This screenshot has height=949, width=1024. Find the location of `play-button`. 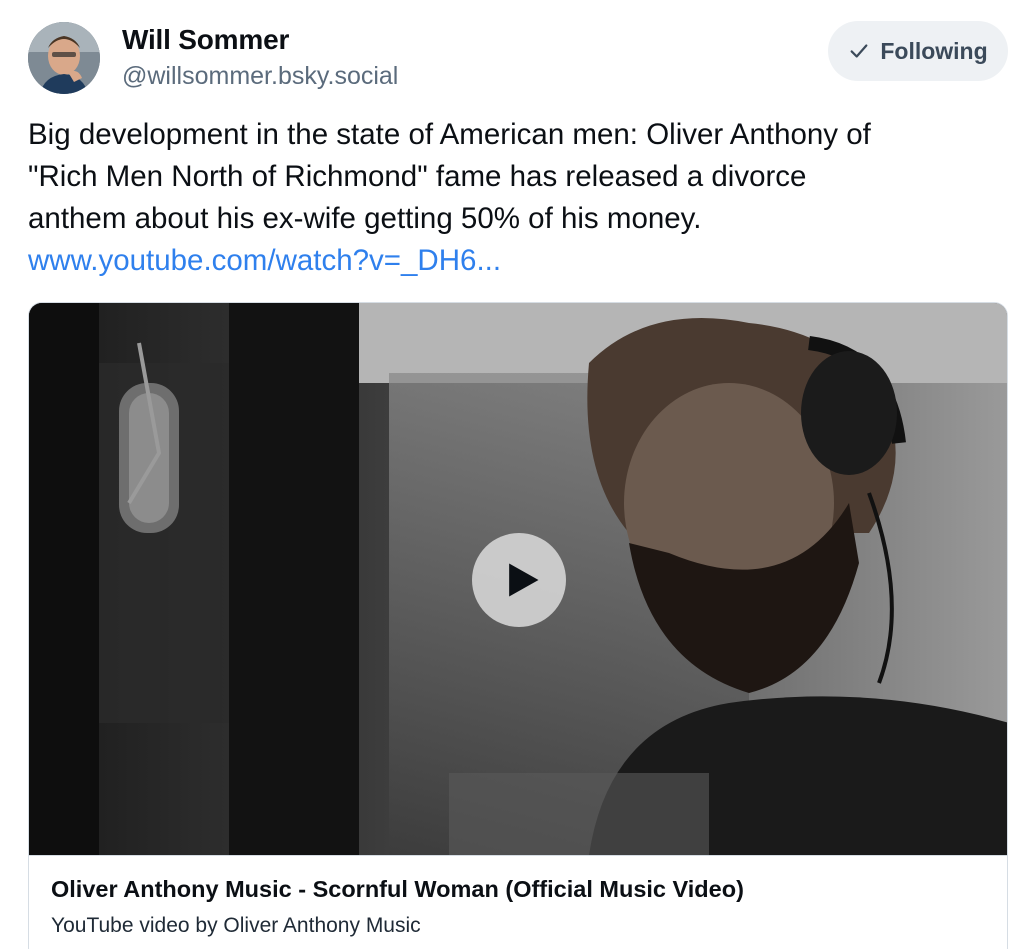

play-button is located at coordinates (519, 580).